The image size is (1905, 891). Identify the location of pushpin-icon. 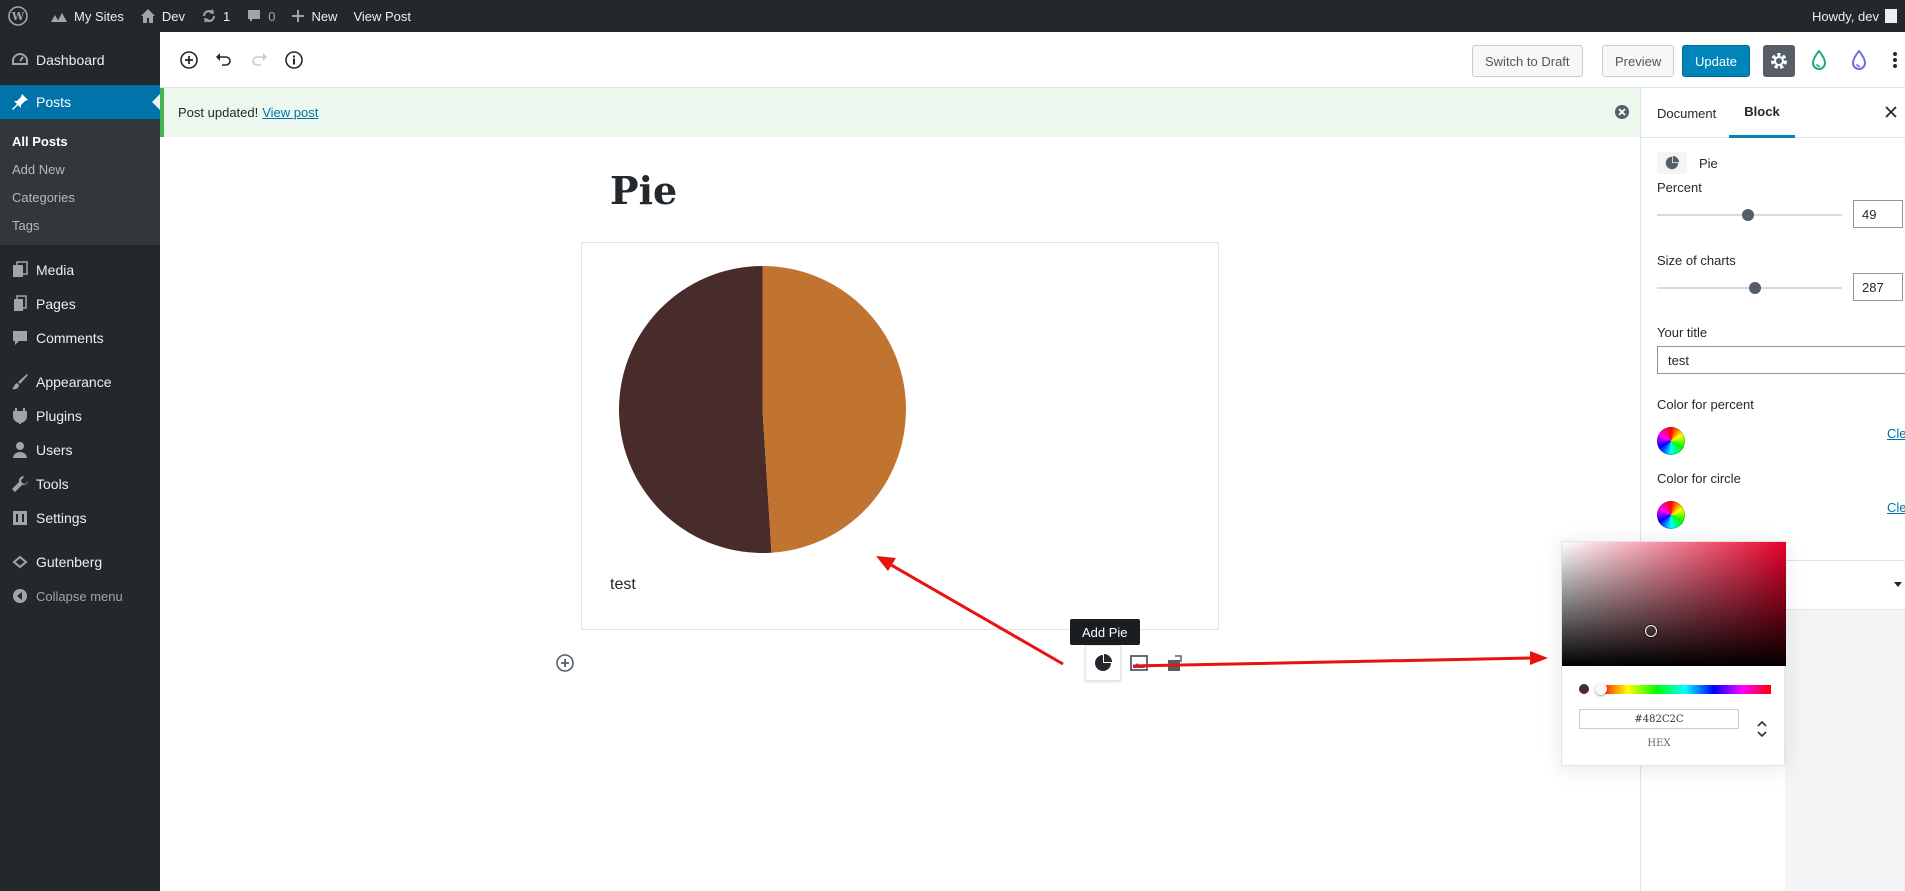
(20, 102).